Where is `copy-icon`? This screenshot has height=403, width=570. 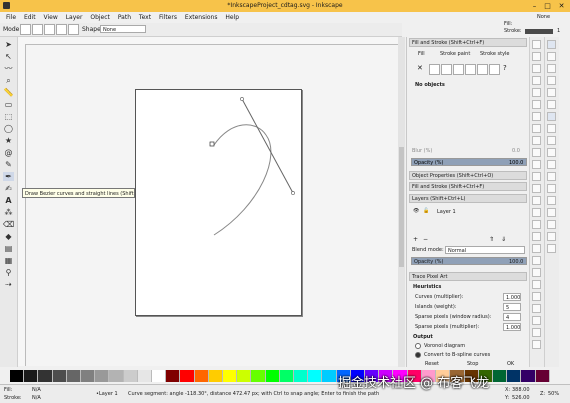 copy-icon is located at coordinates (536, 140).